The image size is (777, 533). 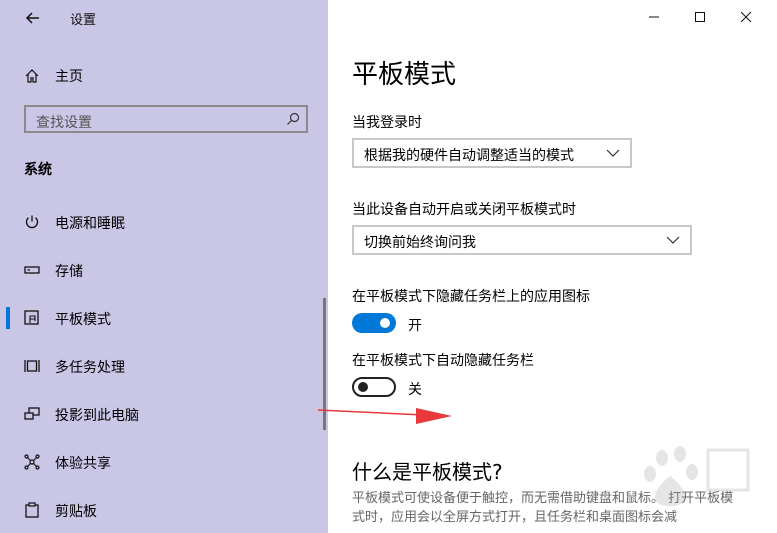 I want to click on search-placeholder: 查找设置, so click(x=64, y=123).